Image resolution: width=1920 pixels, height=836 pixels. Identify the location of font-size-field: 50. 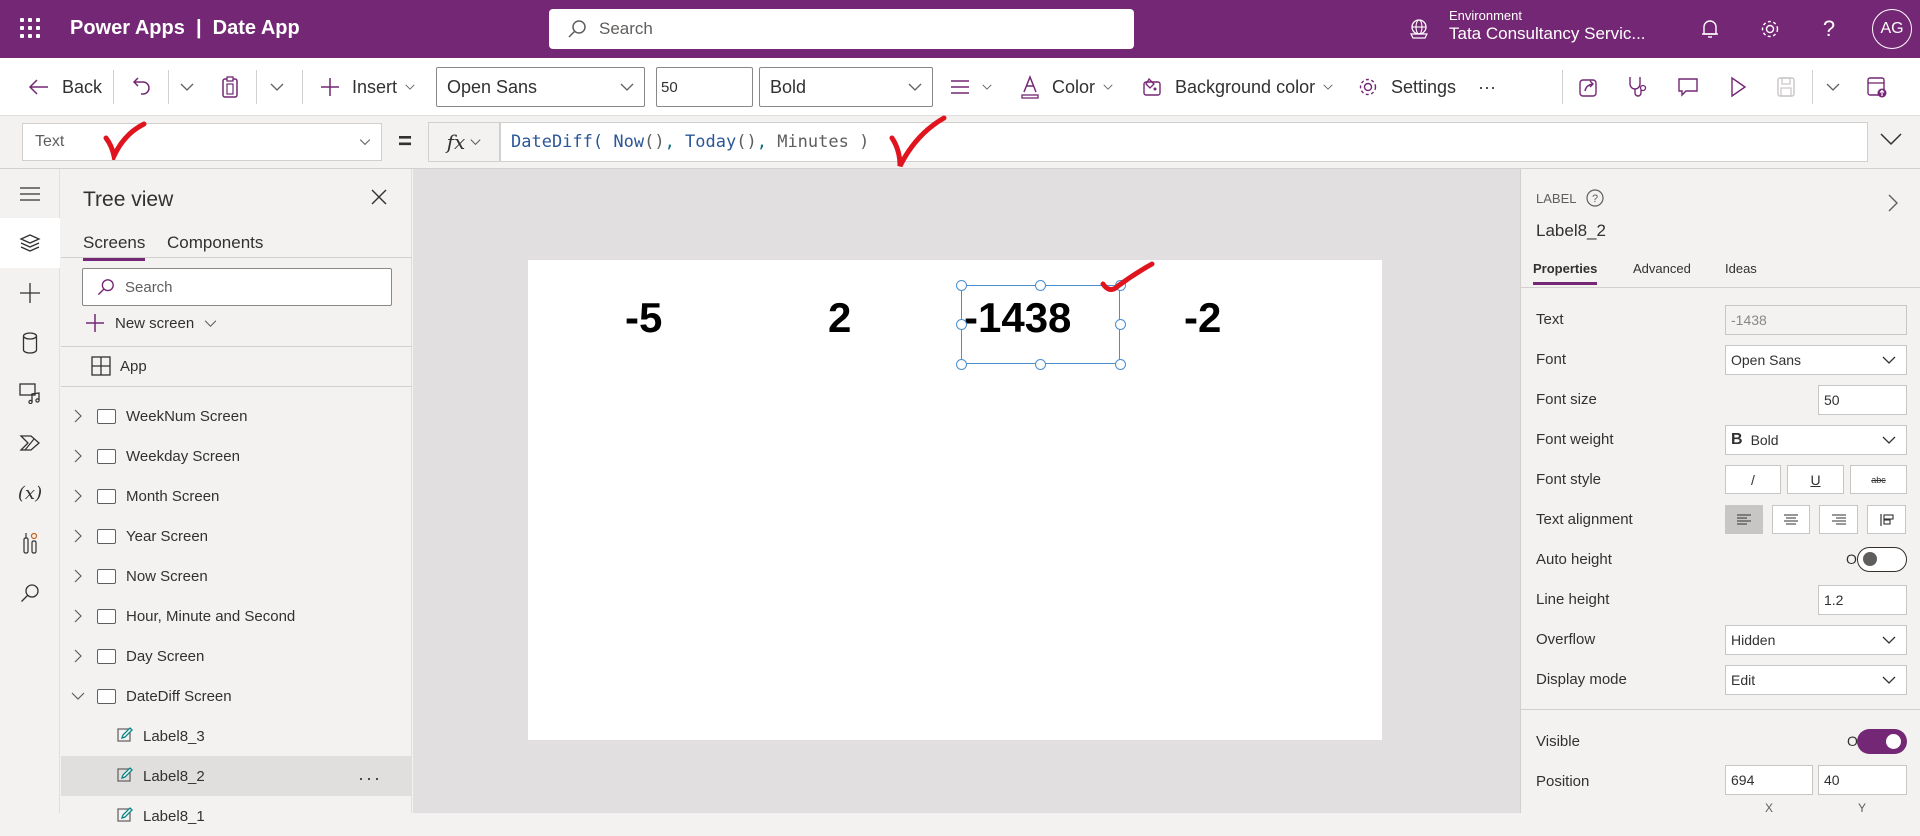
(1862, 400).